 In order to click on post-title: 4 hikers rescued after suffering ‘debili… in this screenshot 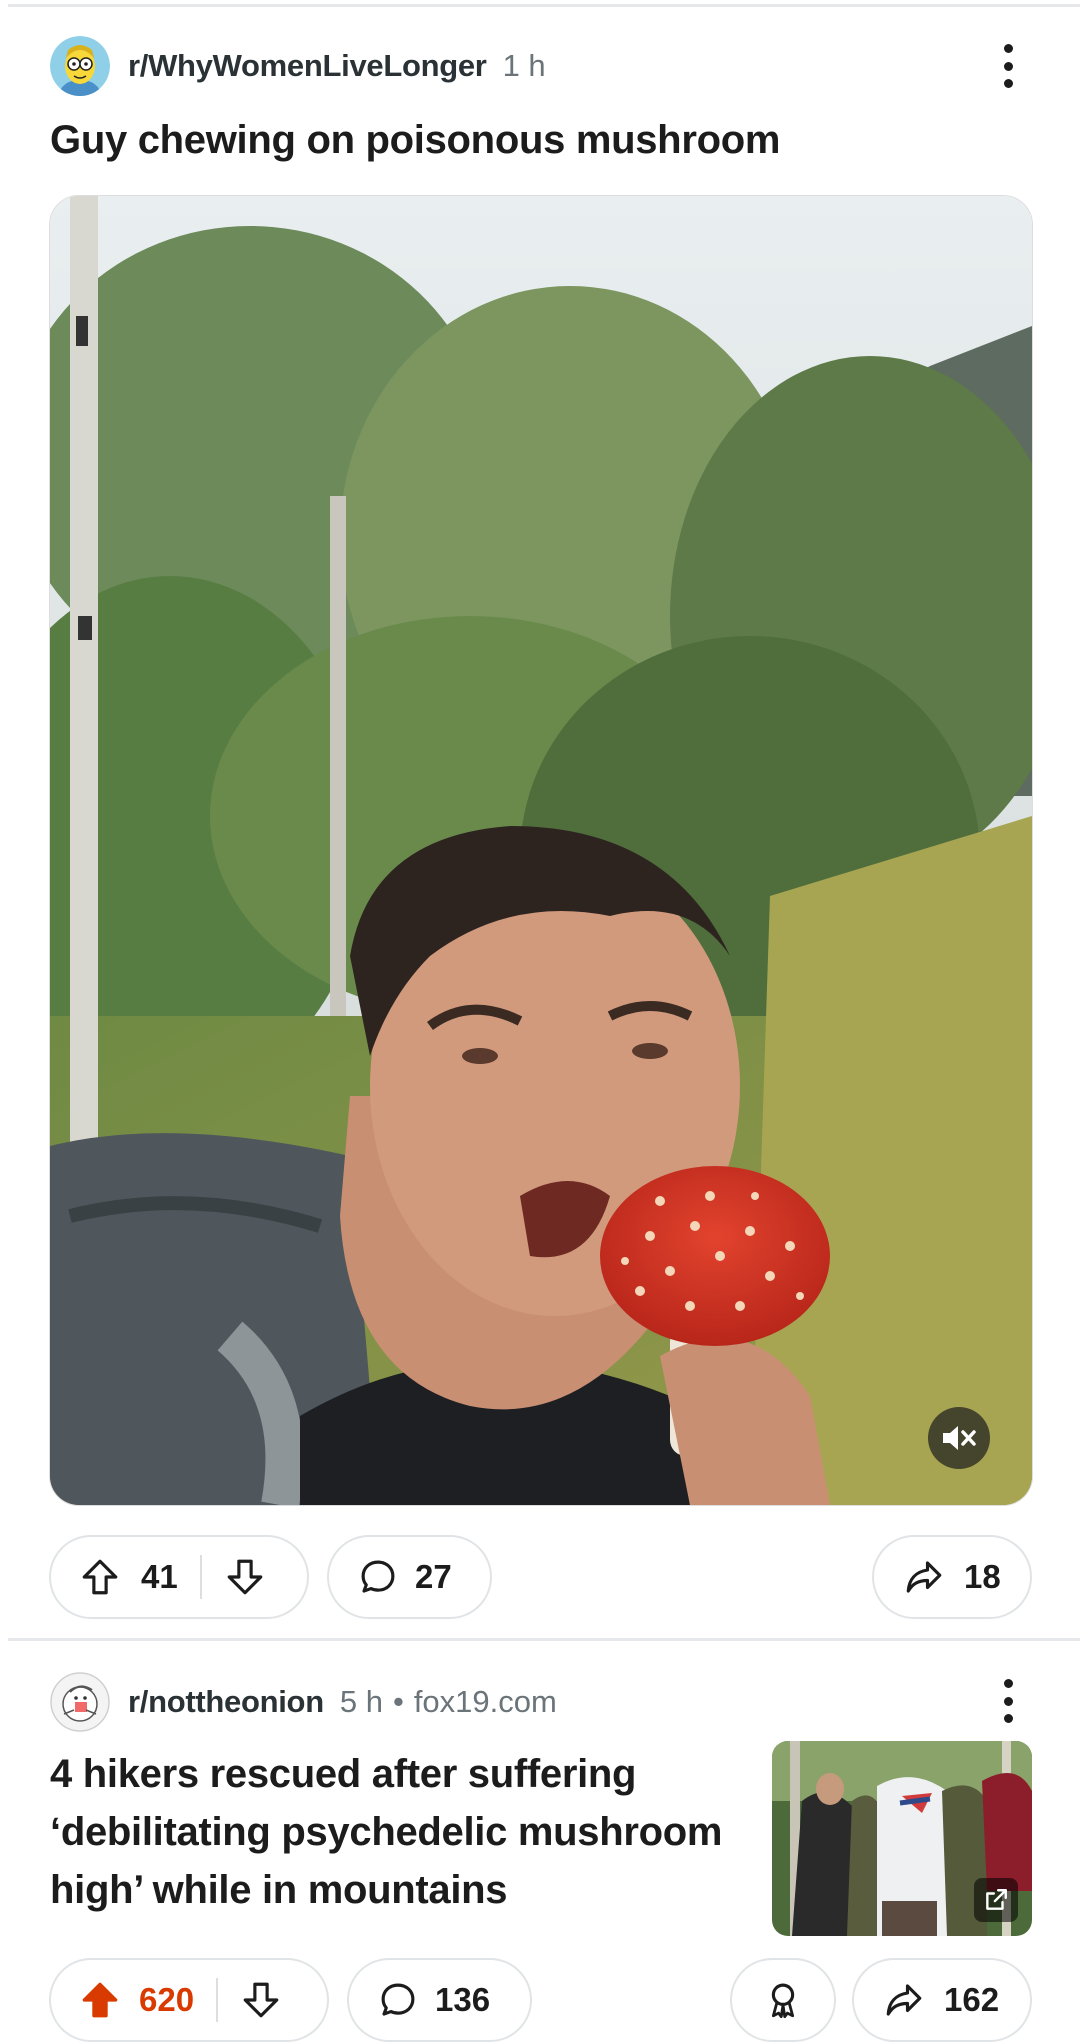, I will do `click(410, 1832)`.